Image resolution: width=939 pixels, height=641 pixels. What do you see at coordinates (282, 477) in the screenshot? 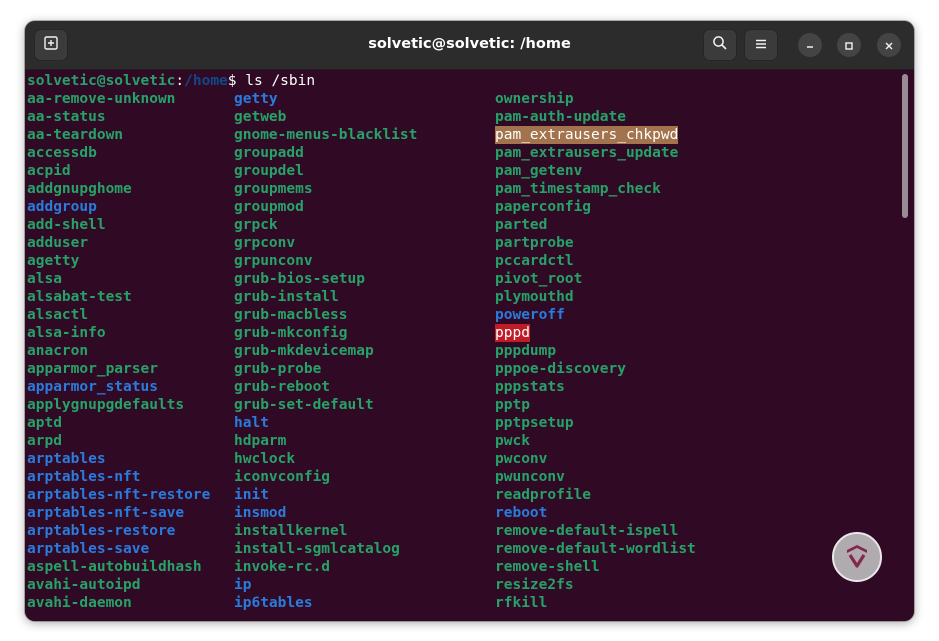
I see `file-entry: iconvconfig` at bounding box center [282, 477].